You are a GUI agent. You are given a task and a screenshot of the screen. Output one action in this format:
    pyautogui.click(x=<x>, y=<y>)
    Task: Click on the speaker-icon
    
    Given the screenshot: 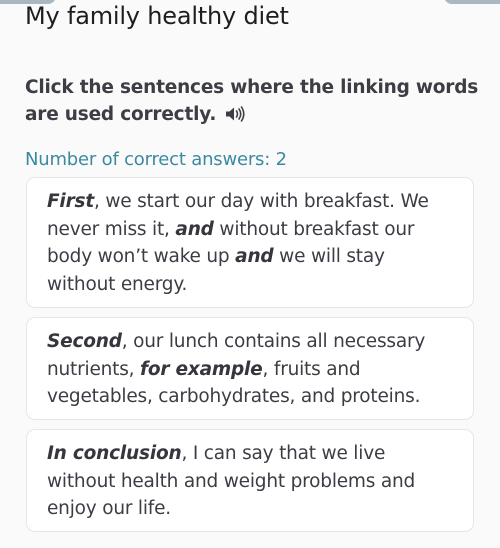 What is the action you would take?
    pyautogui.click(x=235, y=113)
    